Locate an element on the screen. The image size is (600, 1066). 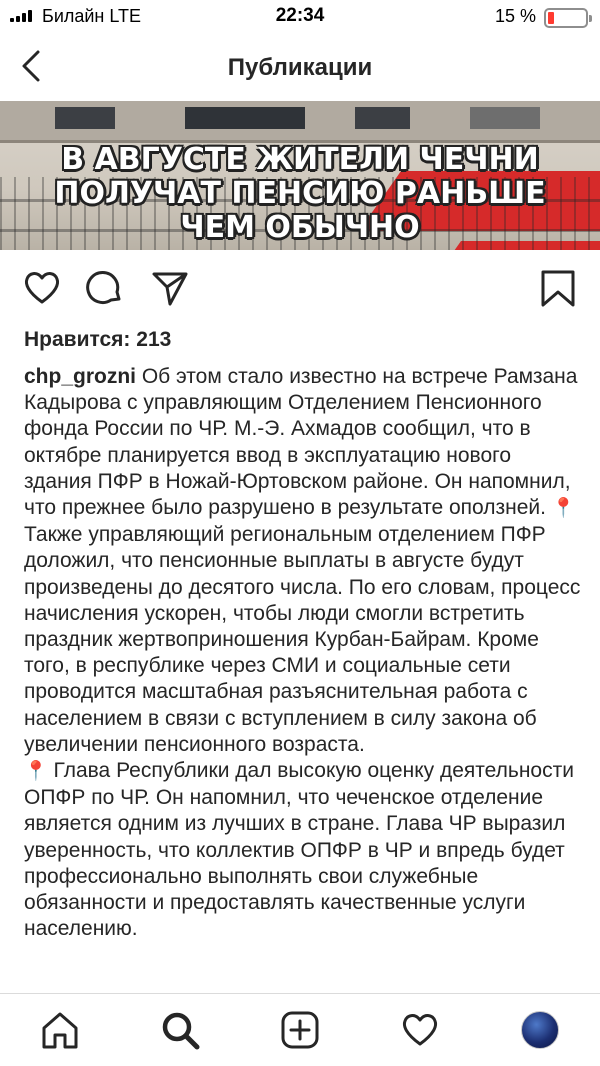
tab-activity is located at coordinates (420, 1030).